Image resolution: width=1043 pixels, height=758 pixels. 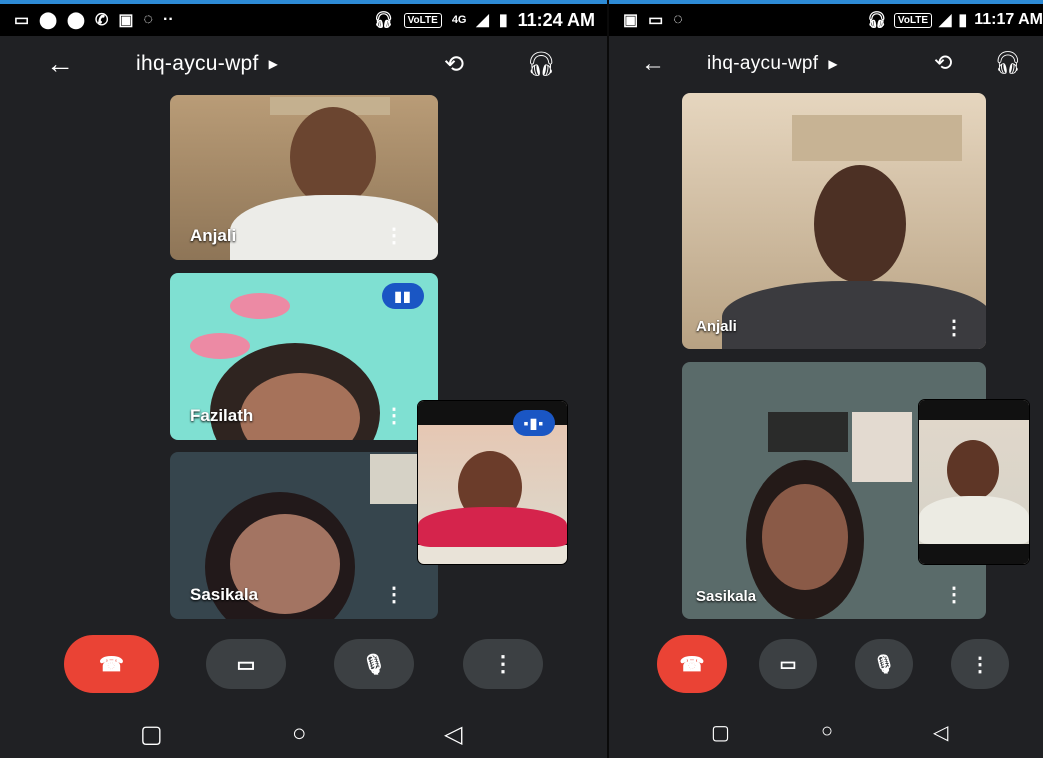 What do you see at coordinates (403, 296) in the screenshot?
I see `speaking-indicator-icon: ▮▮` at bounding box center [403, 296].